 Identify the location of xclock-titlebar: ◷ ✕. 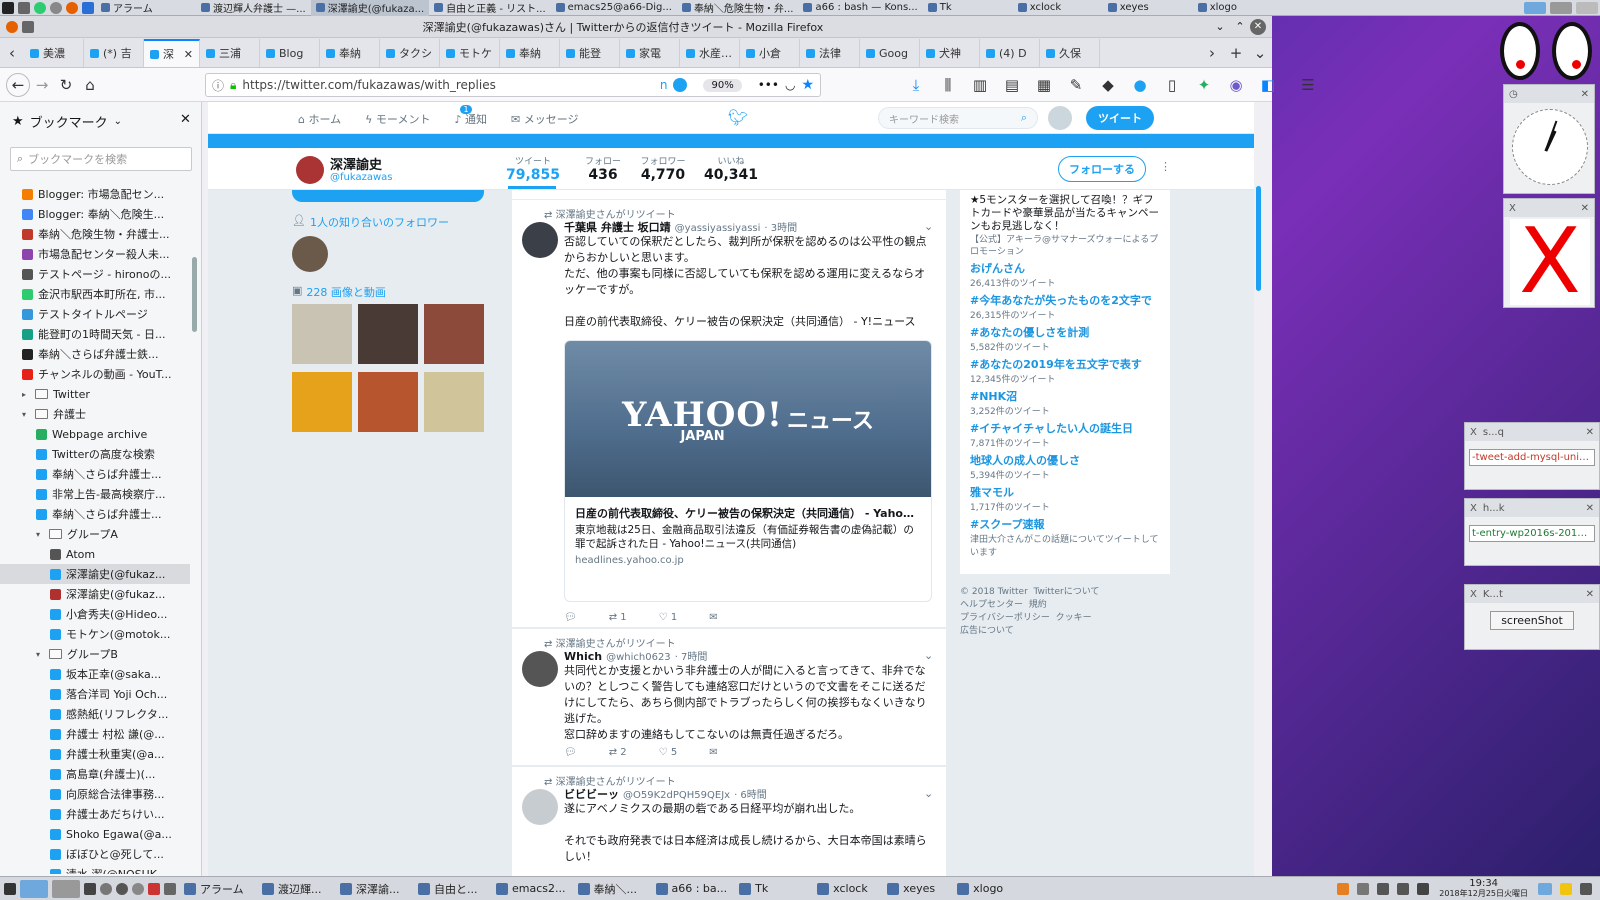
(1549, 94).